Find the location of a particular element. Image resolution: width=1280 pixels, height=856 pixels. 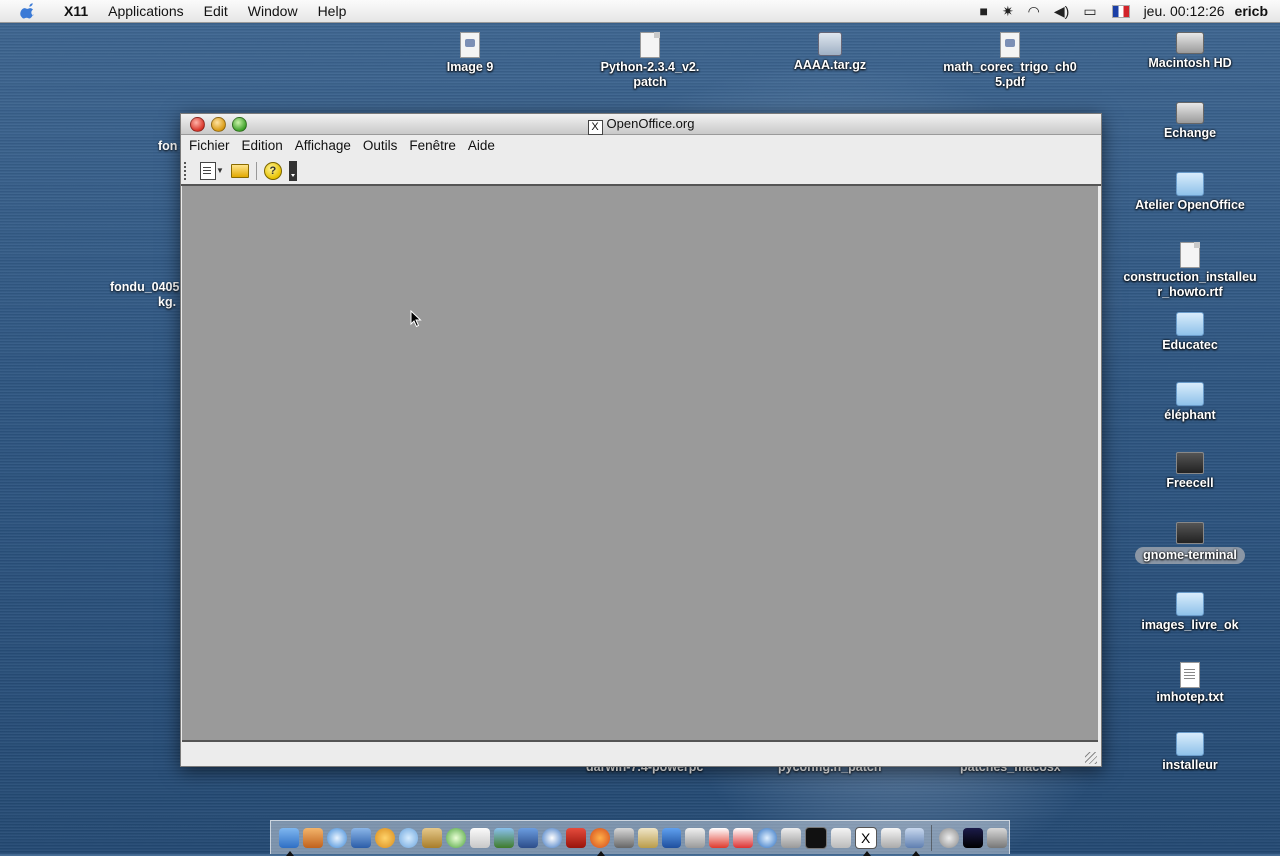

spotlight-icon is located at coordinates (791, 837).